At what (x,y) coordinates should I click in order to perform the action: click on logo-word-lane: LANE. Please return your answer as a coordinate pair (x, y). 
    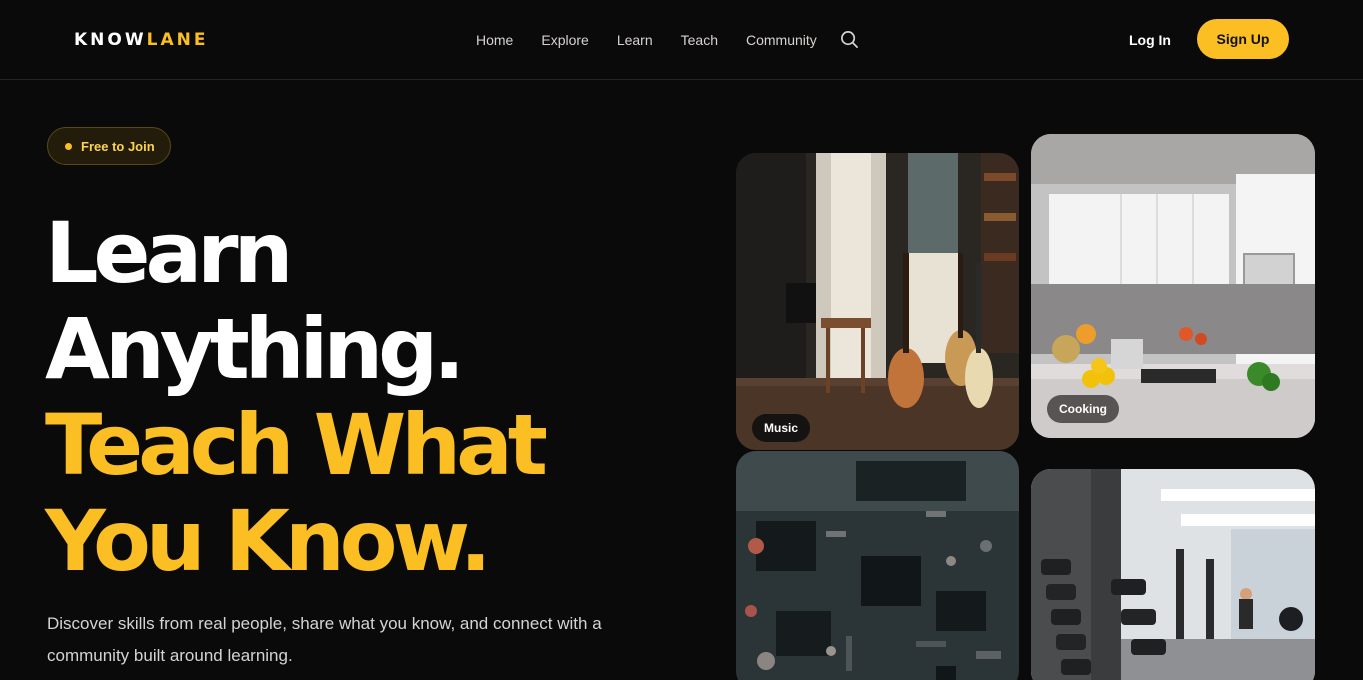
    Looking at the image, I should click on (177, 40).